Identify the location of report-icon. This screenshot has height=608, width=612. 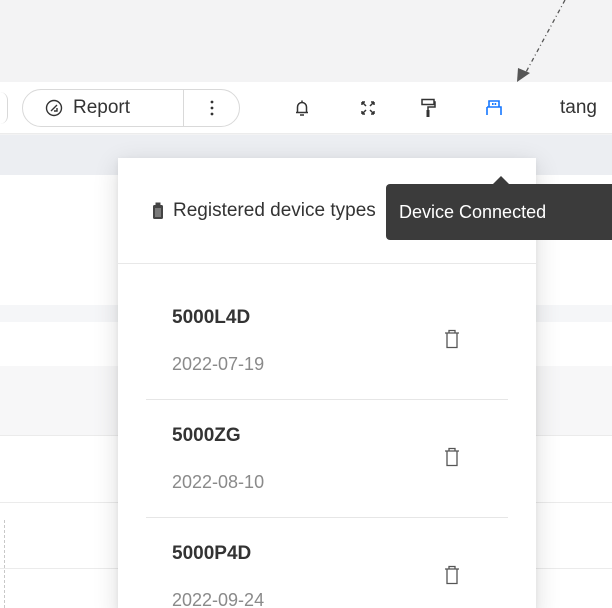
(54, 108).